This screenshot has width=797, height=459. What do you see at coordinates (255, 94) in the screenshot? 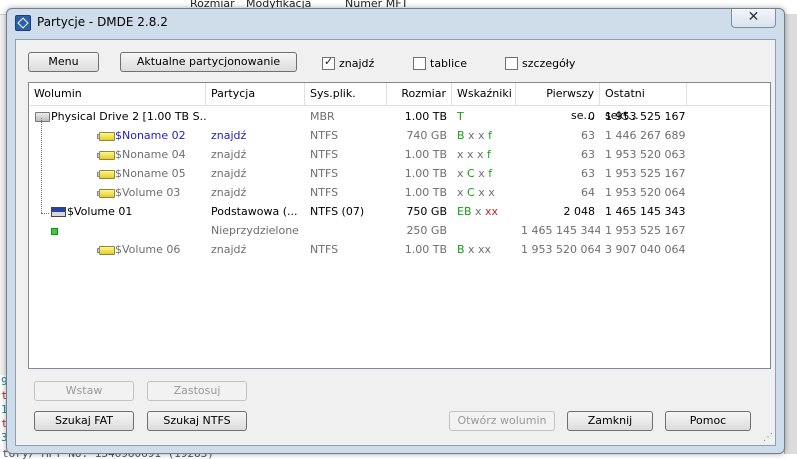
I see `column-header-partition: Partycja` at bounding box center [255, 94].